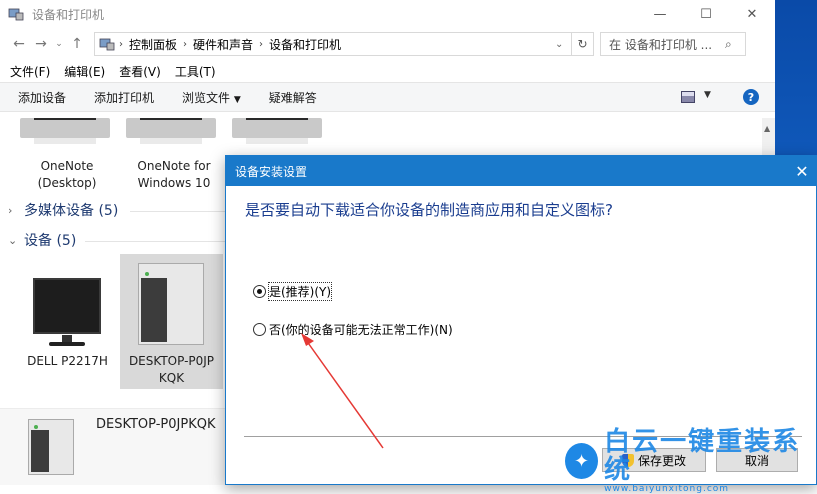 The height and width of the screenshot is (494, 817). What do you see at coordinates (19, 44) in the screenshot?
I see `back-arrow-icon: ←` at bounding box center [19, 44].